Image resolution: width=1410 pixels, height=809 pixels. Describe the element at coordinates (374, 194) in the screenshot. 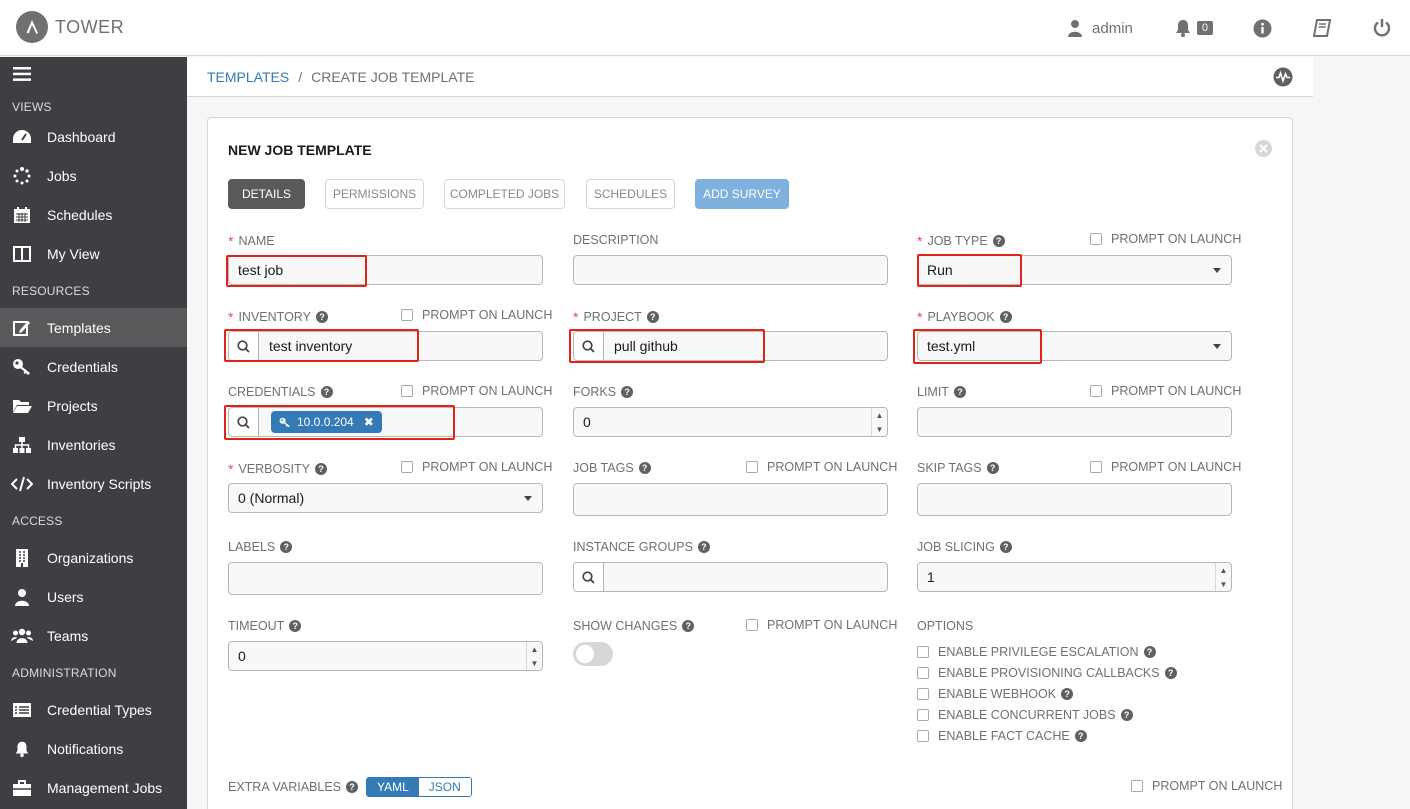

I see `tab-permissions: PERMISSIONS` at that location.